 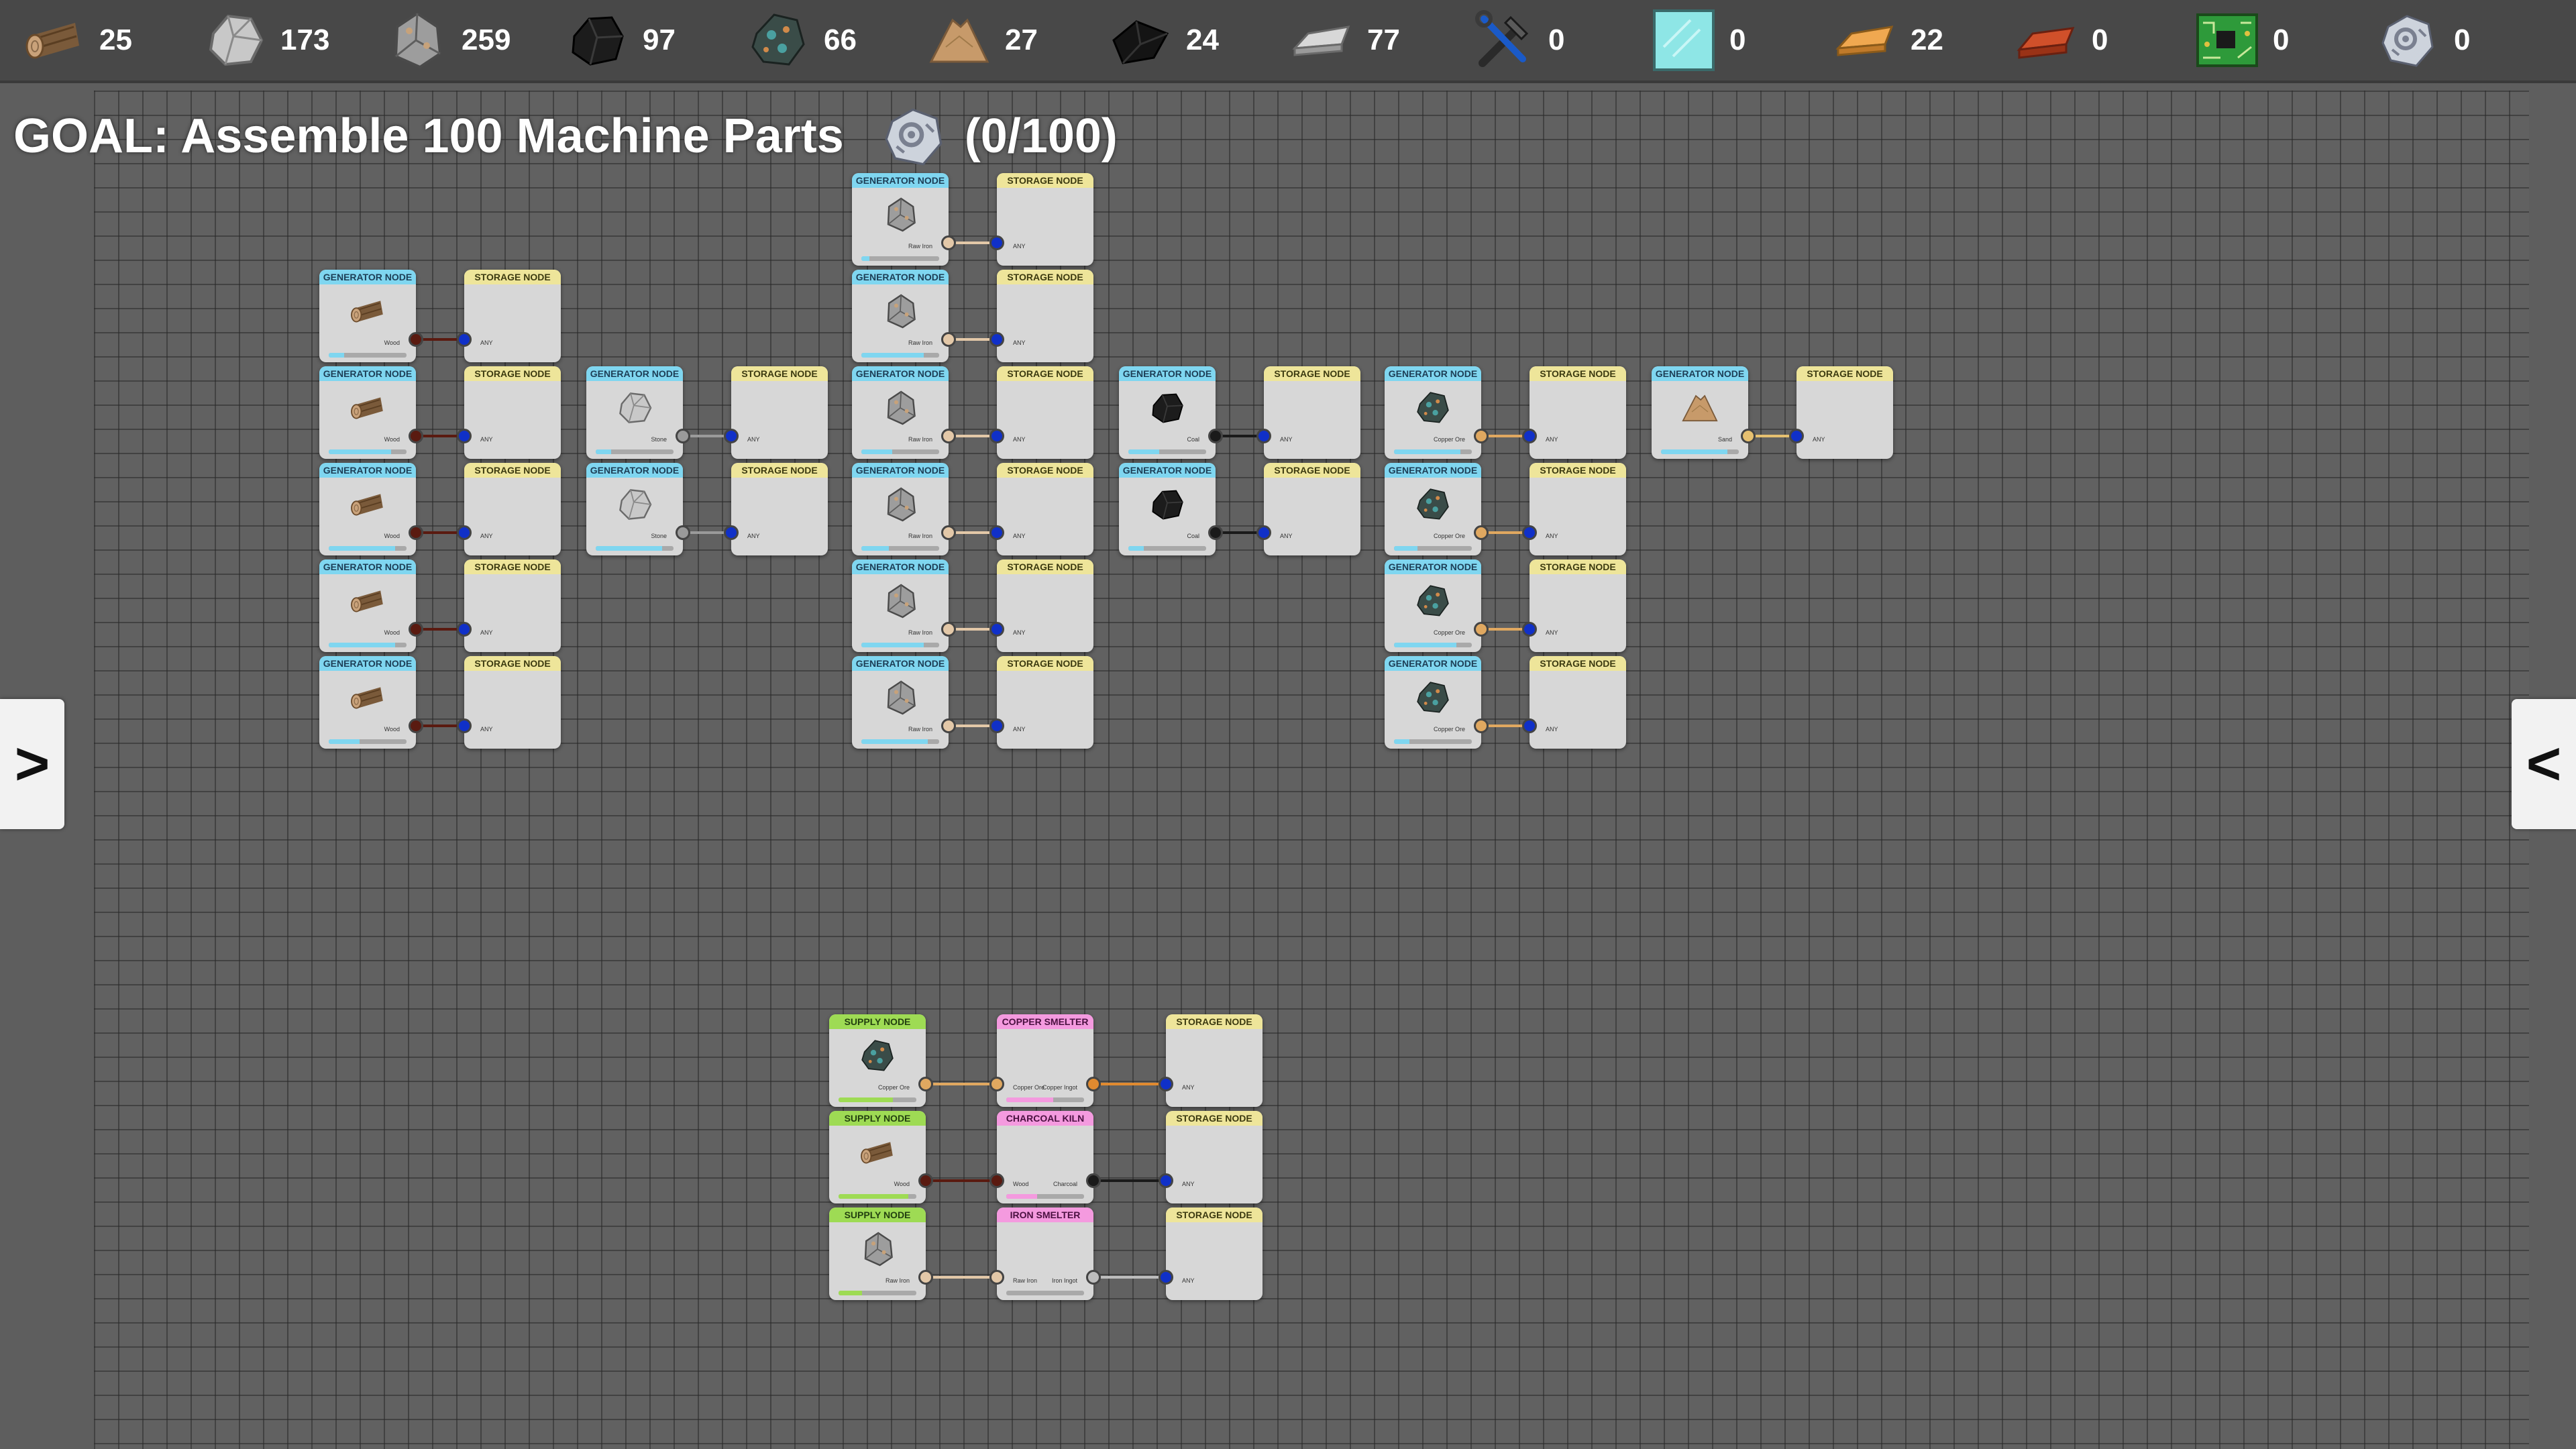 I want to click on charcoal-kiln-node: CHARCOAL KILN Wood Charcoal, so click(x=1045, y=1157).